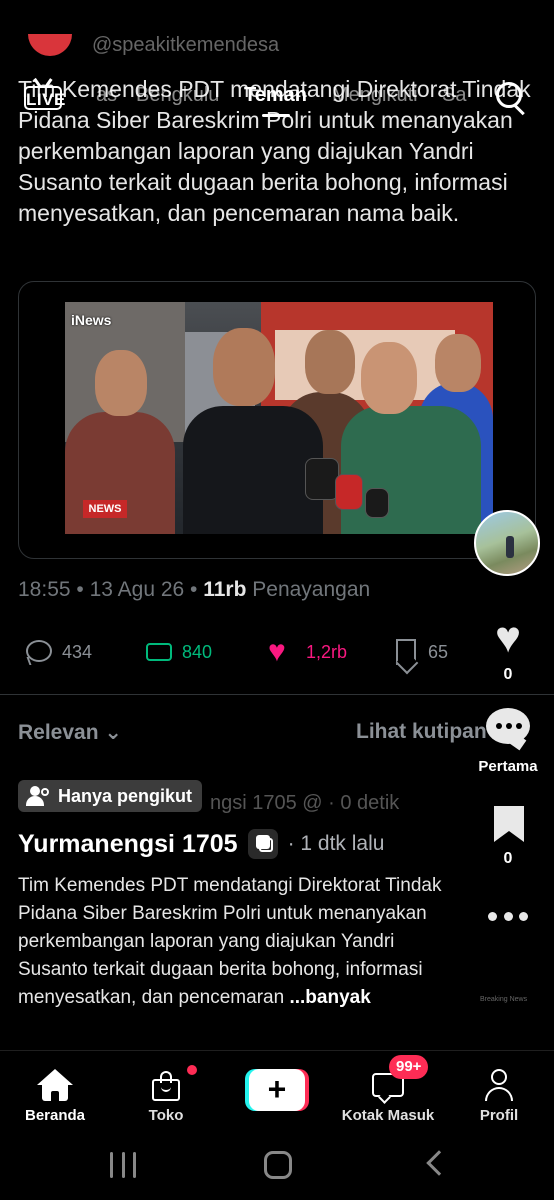  I want to click on bottom-nav: Beranda Toko + 99+ Kotak Masuk Profil, so click(277, 1090).